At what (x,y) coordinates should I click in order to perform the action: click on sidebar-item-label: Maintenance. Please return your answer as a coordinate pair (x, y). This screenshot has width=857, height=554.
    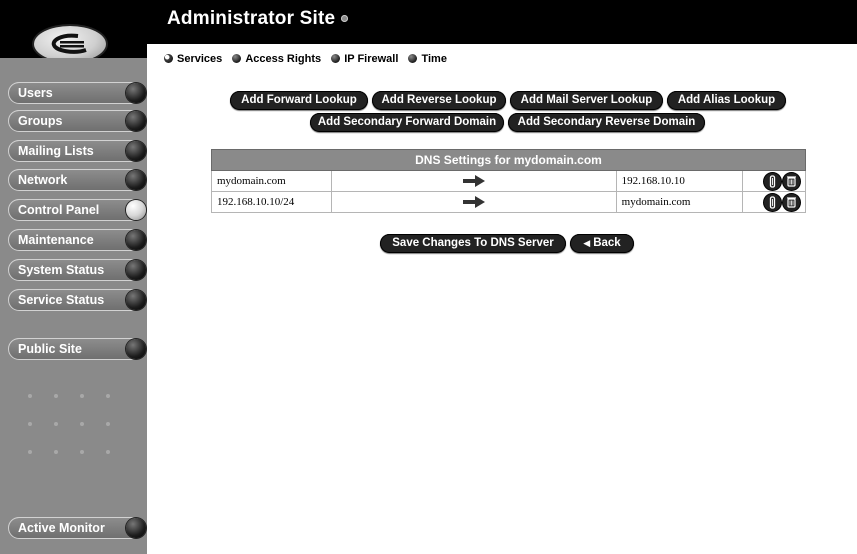
    Looking at the image, I should click on (56, 240).